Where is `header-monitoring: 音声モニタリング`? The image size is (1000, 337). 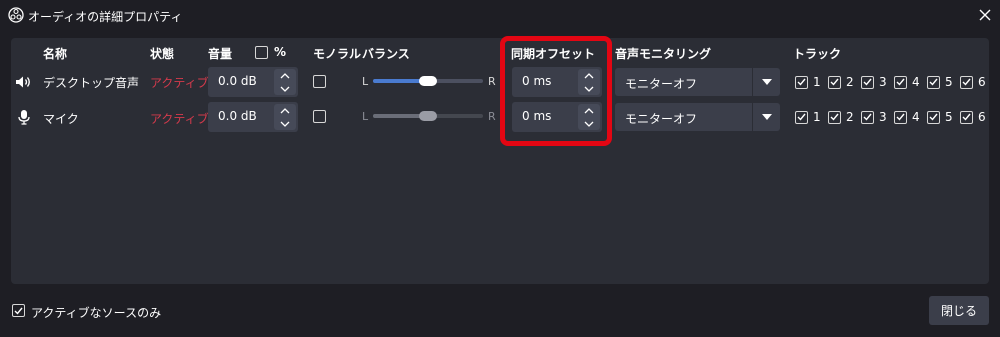
header-monitoring: 音声モニタリング is located at coordinates (663, 54).